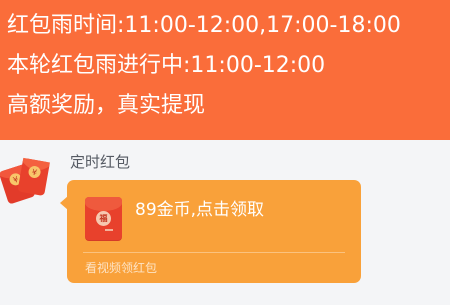  I want to click on bubble-divider, so click(214, 252).